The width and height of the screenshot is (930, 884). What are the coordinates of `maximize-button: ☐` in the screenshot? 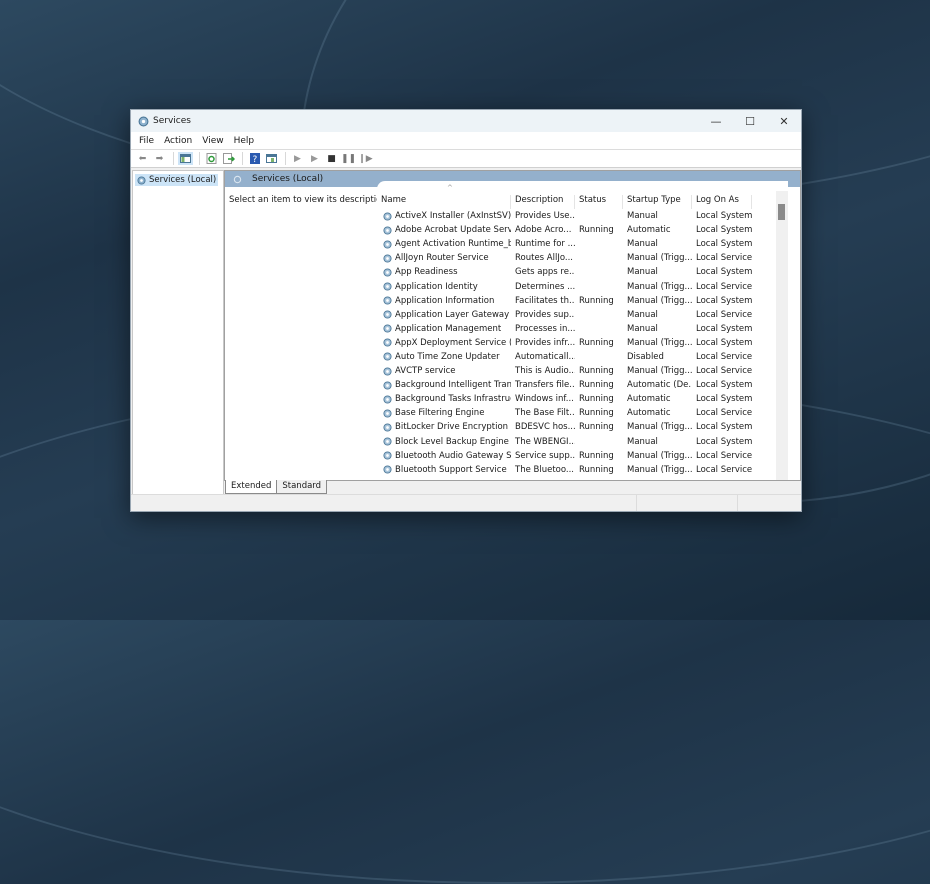 It's located at (750, 121).